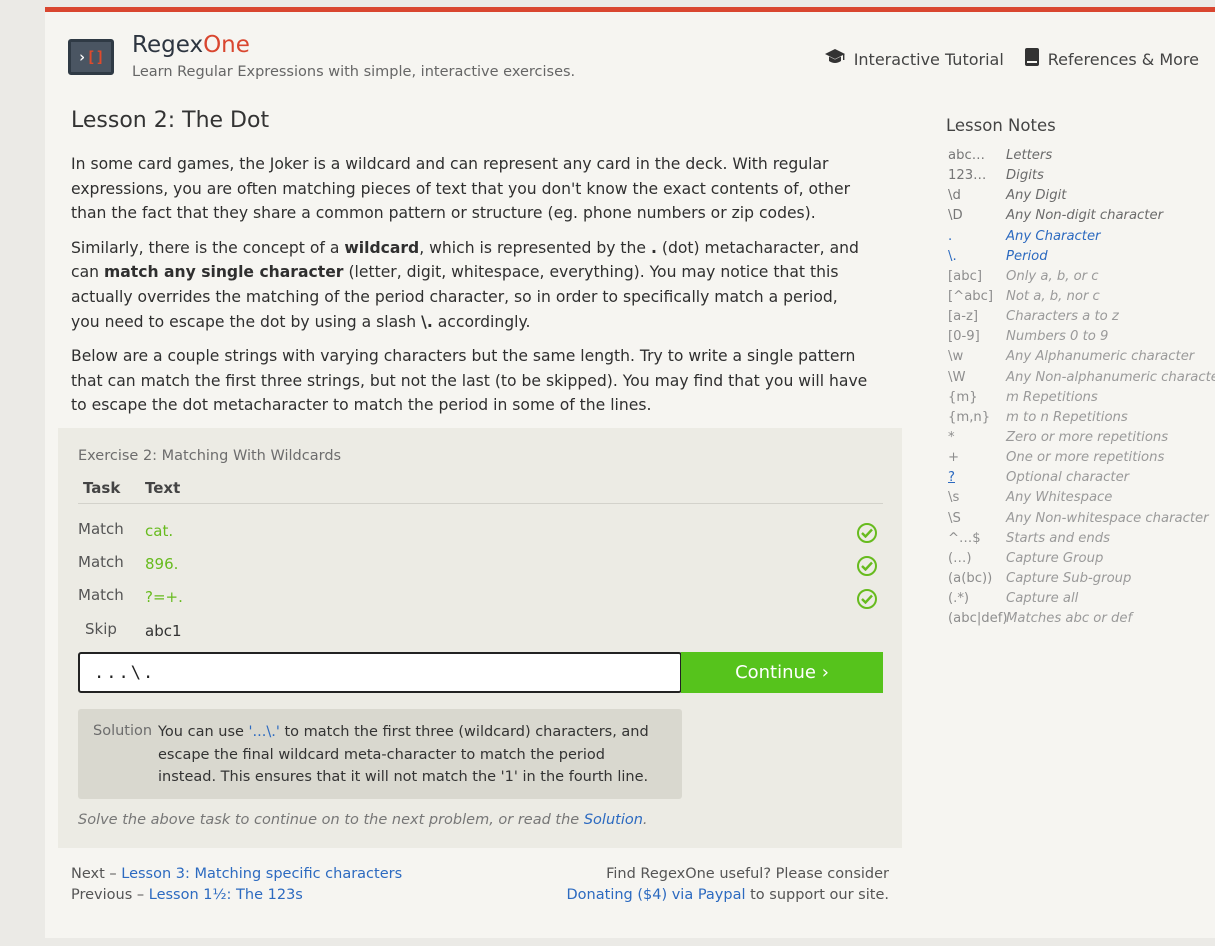 This screenshot has width=1215, height=946. What do you see at coordinates (952, 256) in the screenshot?
I see `note-key-text: \.` at bounding box center [952, 256].